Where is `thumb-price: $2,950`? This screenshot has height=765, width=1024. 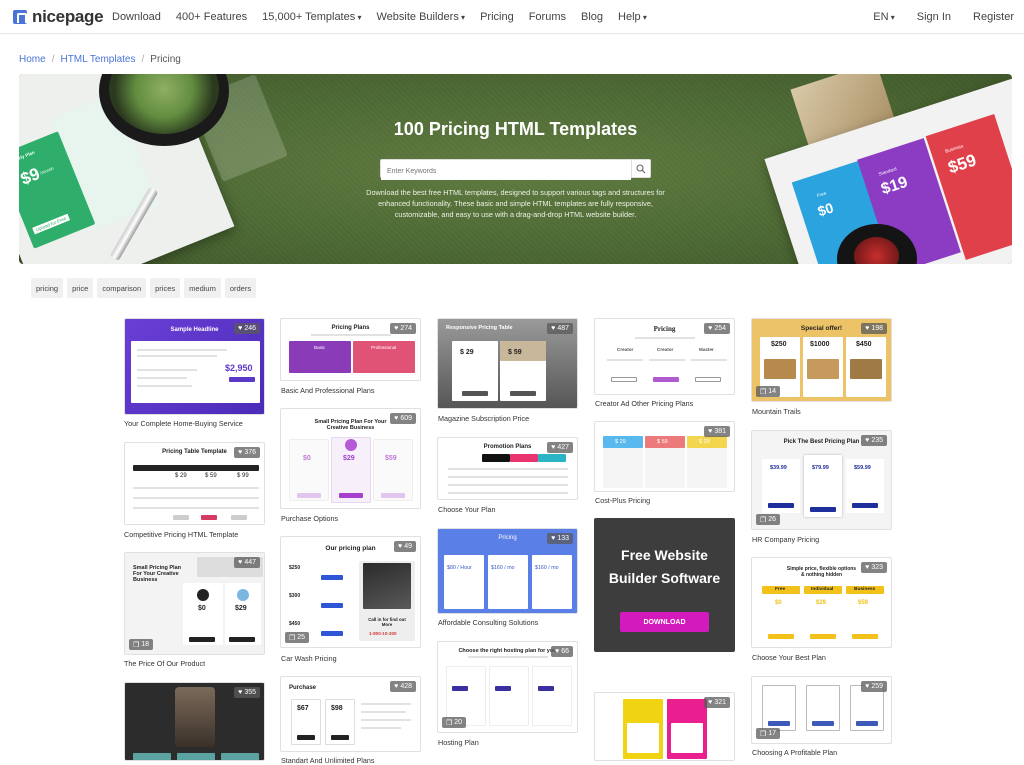 thumb-price: $2,950 is located at coordinates (239, 368).